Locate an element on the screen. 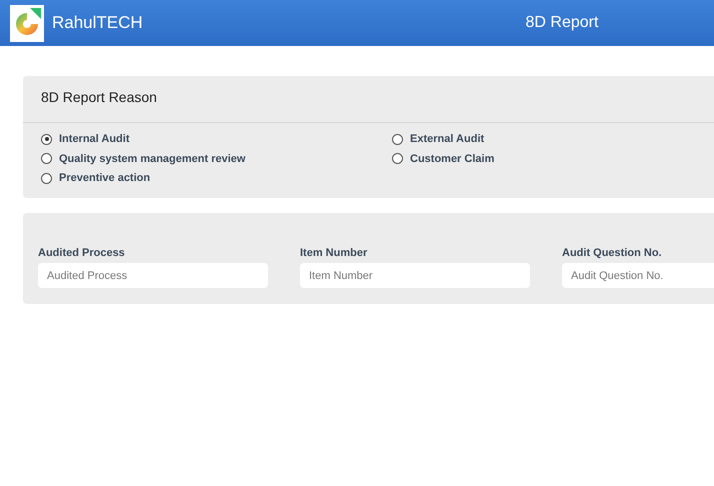 This screenshot has height=486, width=714. panel-title: 8D Report Reason is located at coordinates (99, 97).